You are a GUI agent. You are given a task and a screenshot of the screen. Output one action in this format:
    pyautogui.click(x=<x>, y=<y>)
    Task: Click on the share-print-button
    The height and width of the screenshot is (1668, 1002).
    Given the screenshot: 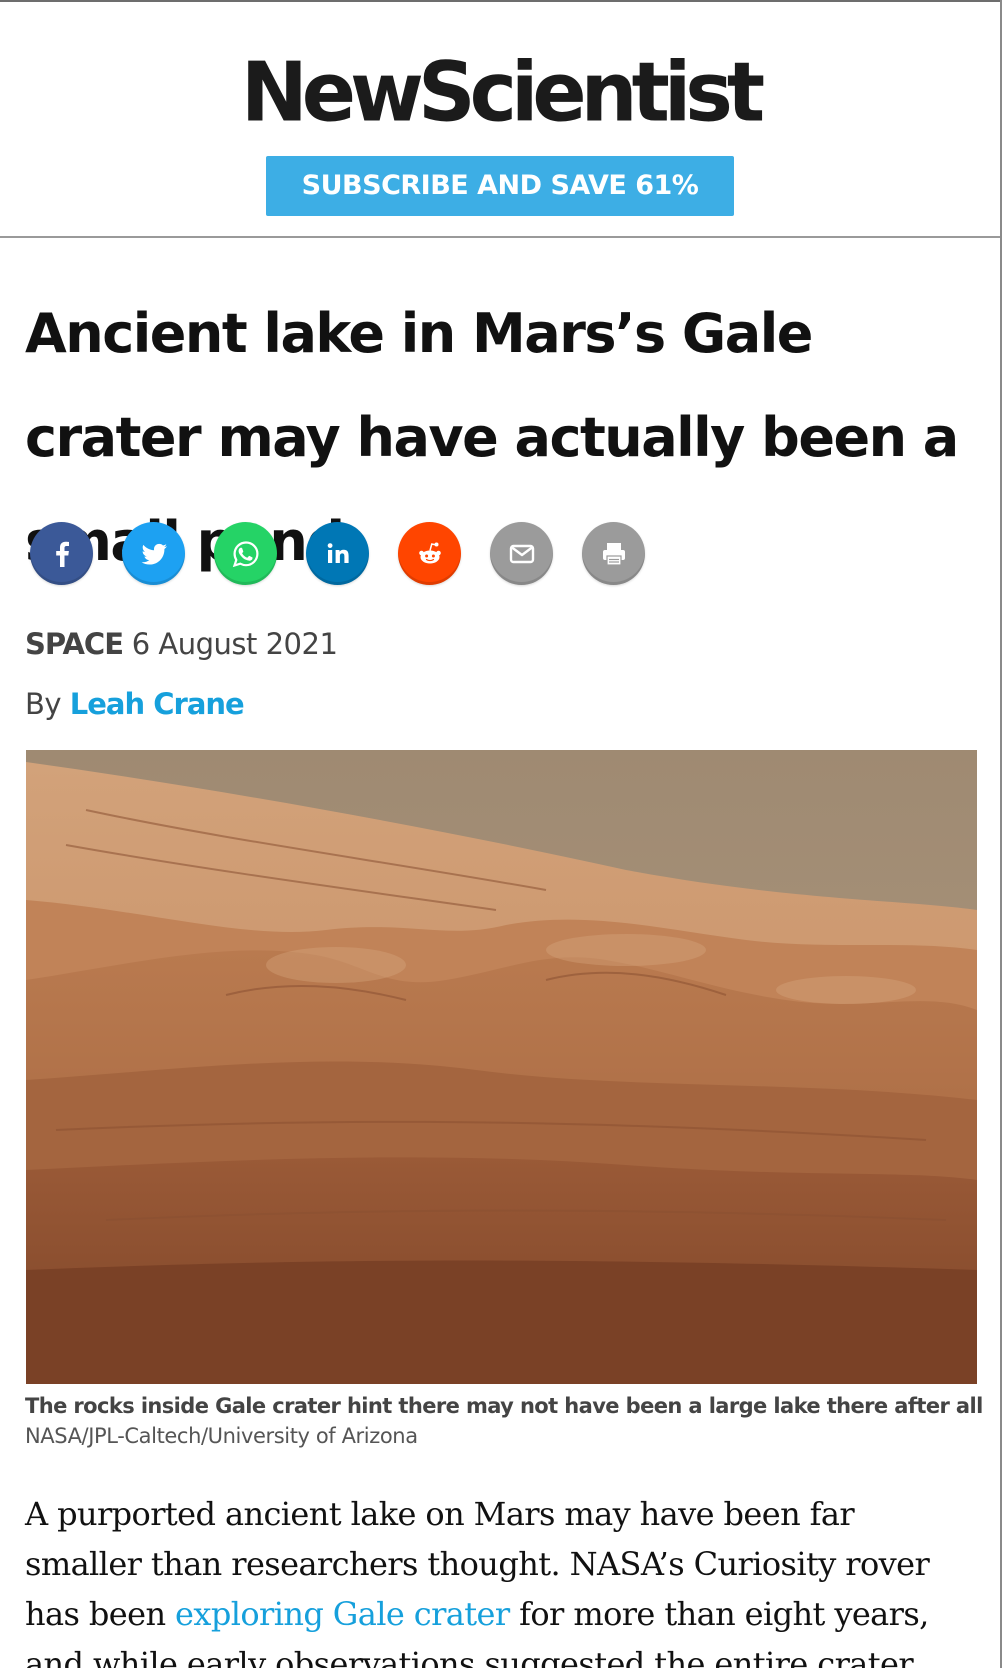 What is the action you would take?
    pyautogui.click(x=613, y=553)
    